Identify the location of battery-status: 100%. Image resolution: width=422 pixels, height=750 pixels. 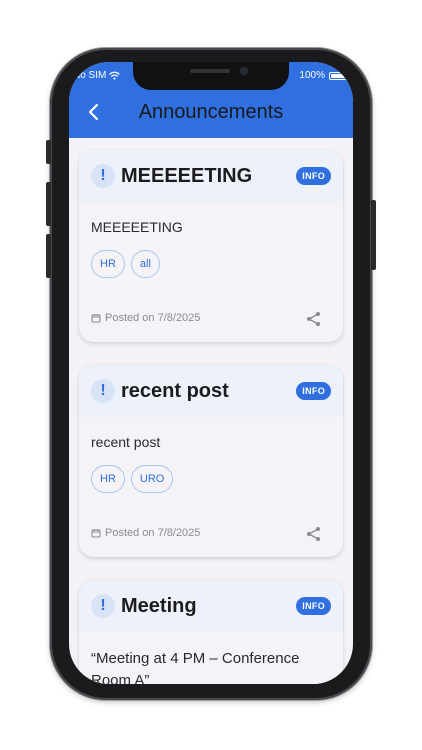
(323, 75).